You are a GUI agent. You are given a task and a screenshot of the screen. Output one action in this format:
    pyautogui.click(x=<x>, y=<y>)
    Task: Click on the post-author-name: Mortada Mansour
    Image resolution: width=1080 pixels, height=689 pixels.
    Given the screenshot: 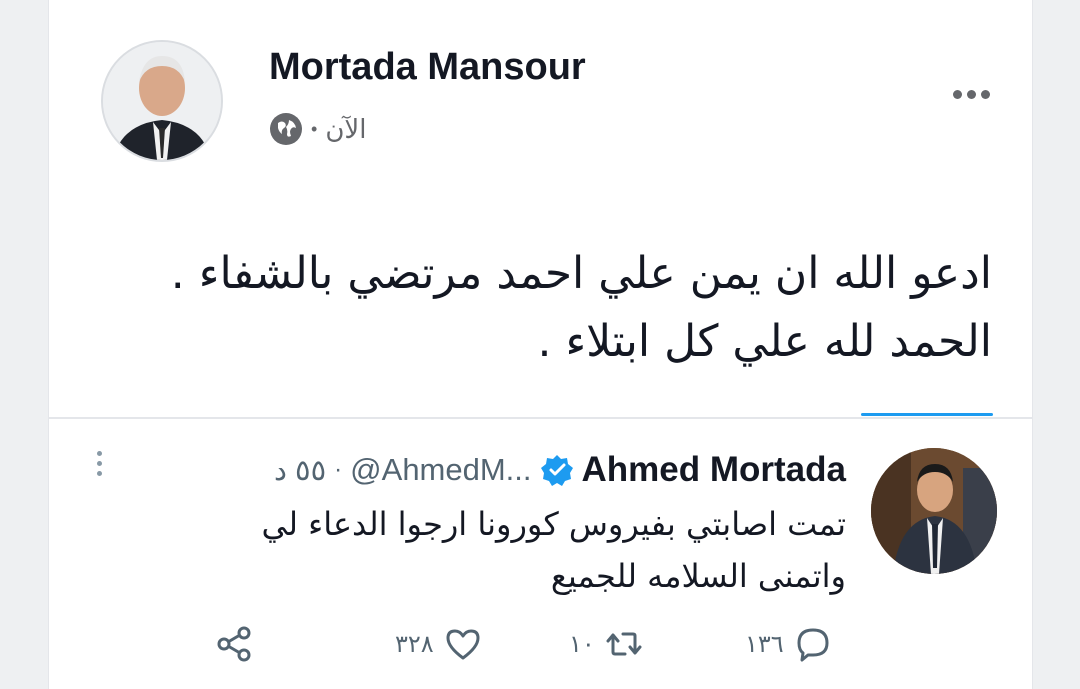 What is the action you would take?
    pyautogui.click(x=427, y=67)
    